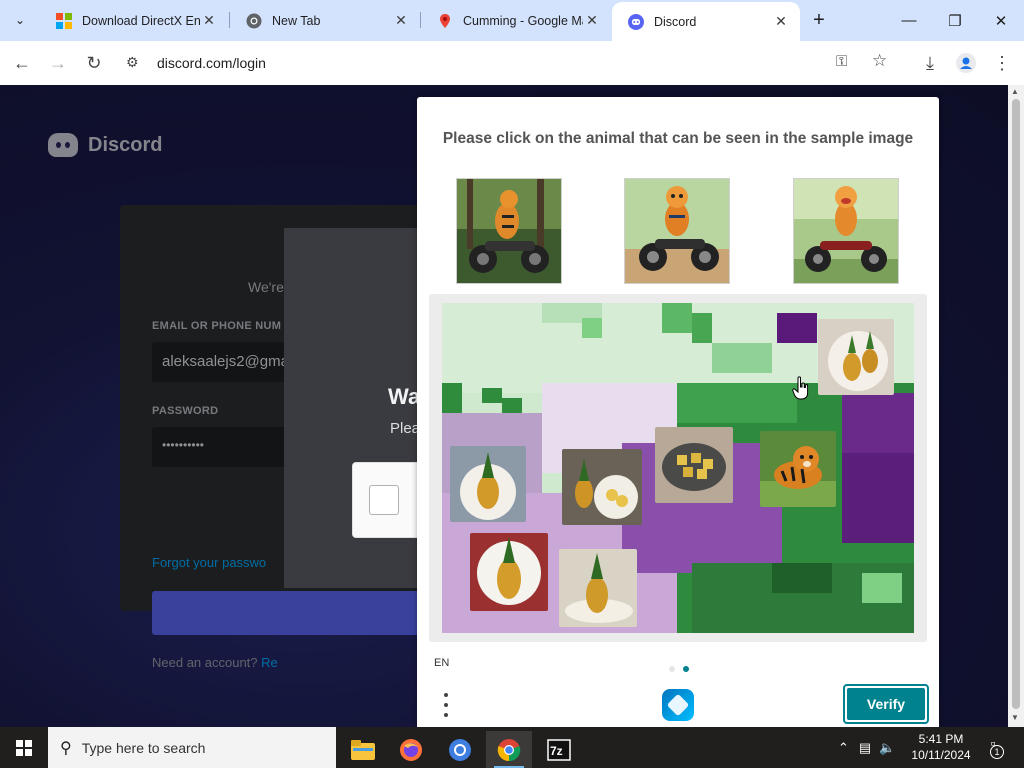 This screenshot has width=1024, height=768. I want to click on scroll-down-arrow-icon: ▼, so click(1015, 717).